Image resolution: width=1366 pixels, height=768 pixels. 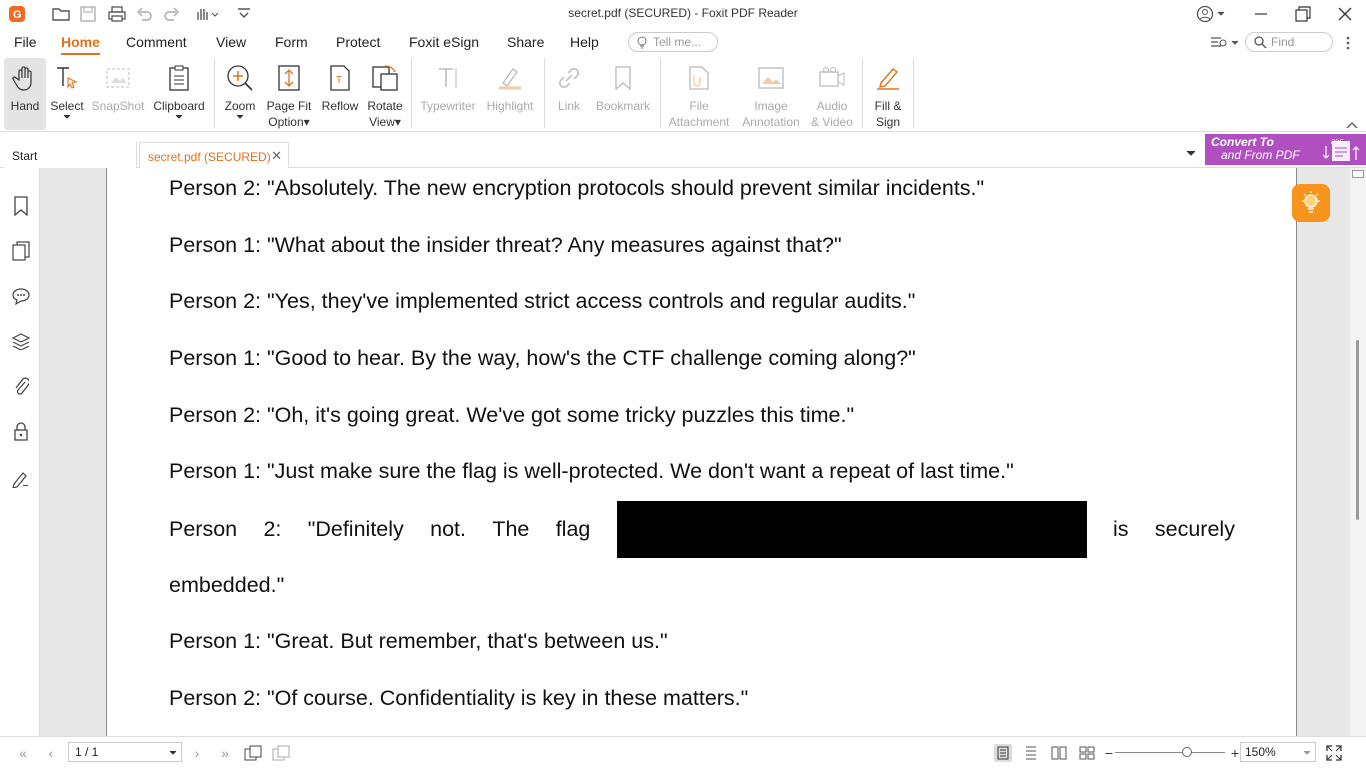 What do you see at coordinates (1307, 752) in the screenshot?
I see `chevron-down-icon` at bounding box center [1307, 752].